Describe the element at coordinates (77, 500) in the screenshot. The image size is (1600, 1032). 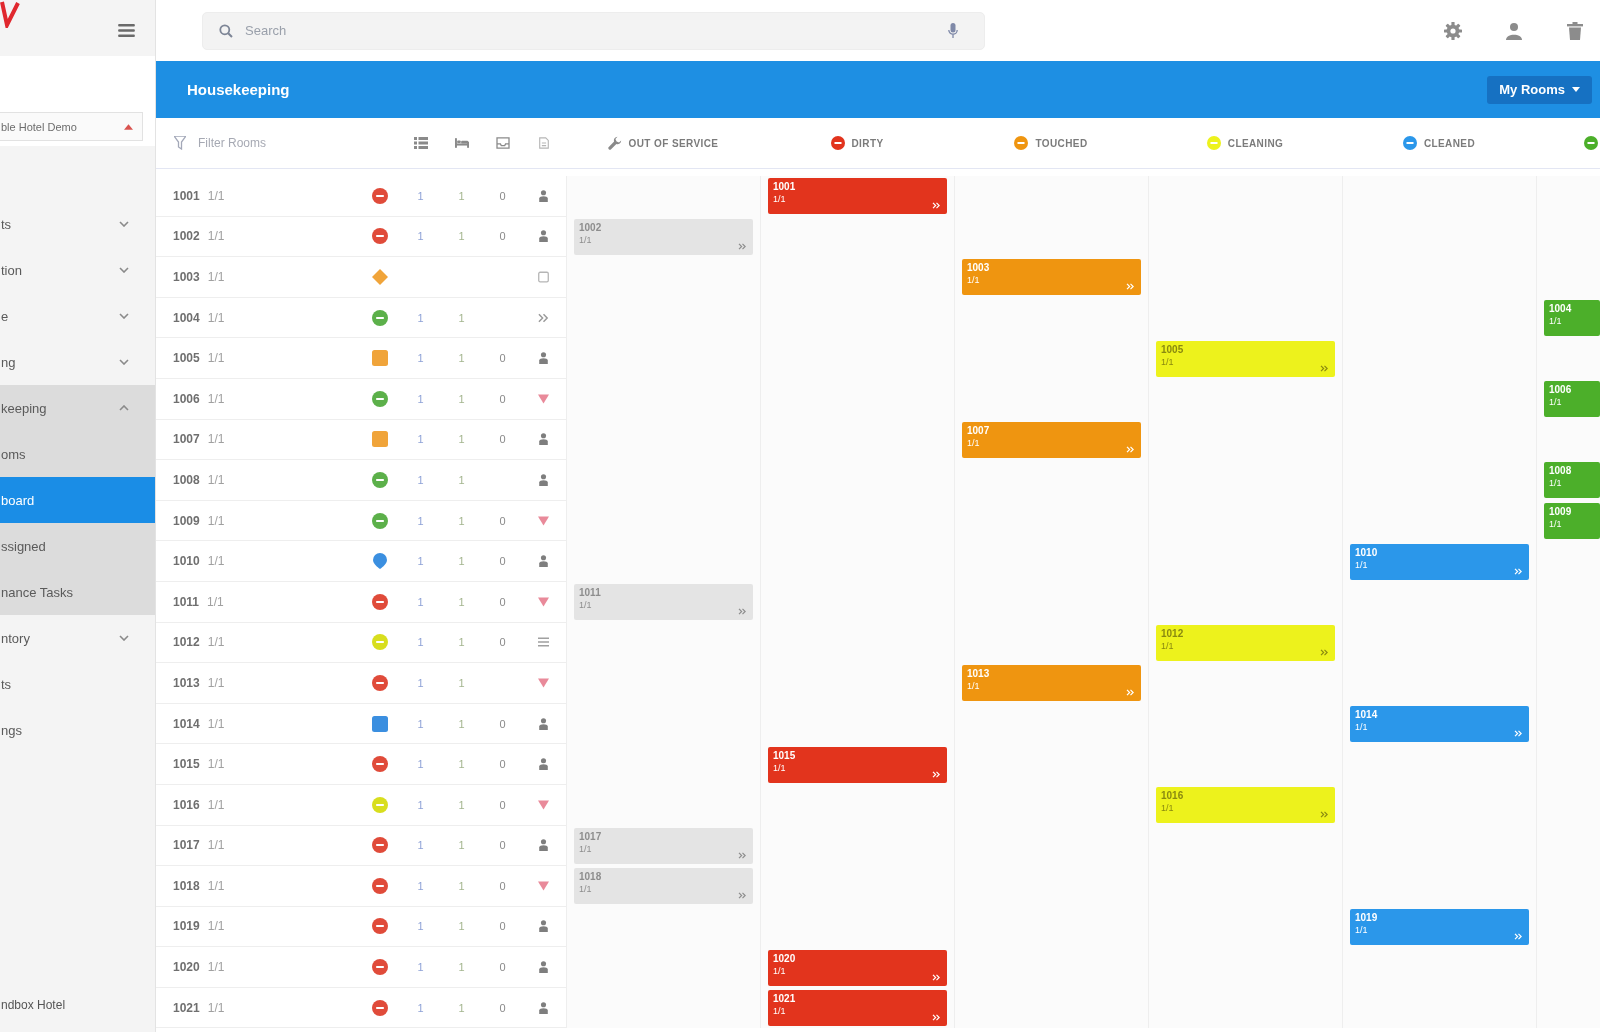
I see `sidebar-item: board` at that location.